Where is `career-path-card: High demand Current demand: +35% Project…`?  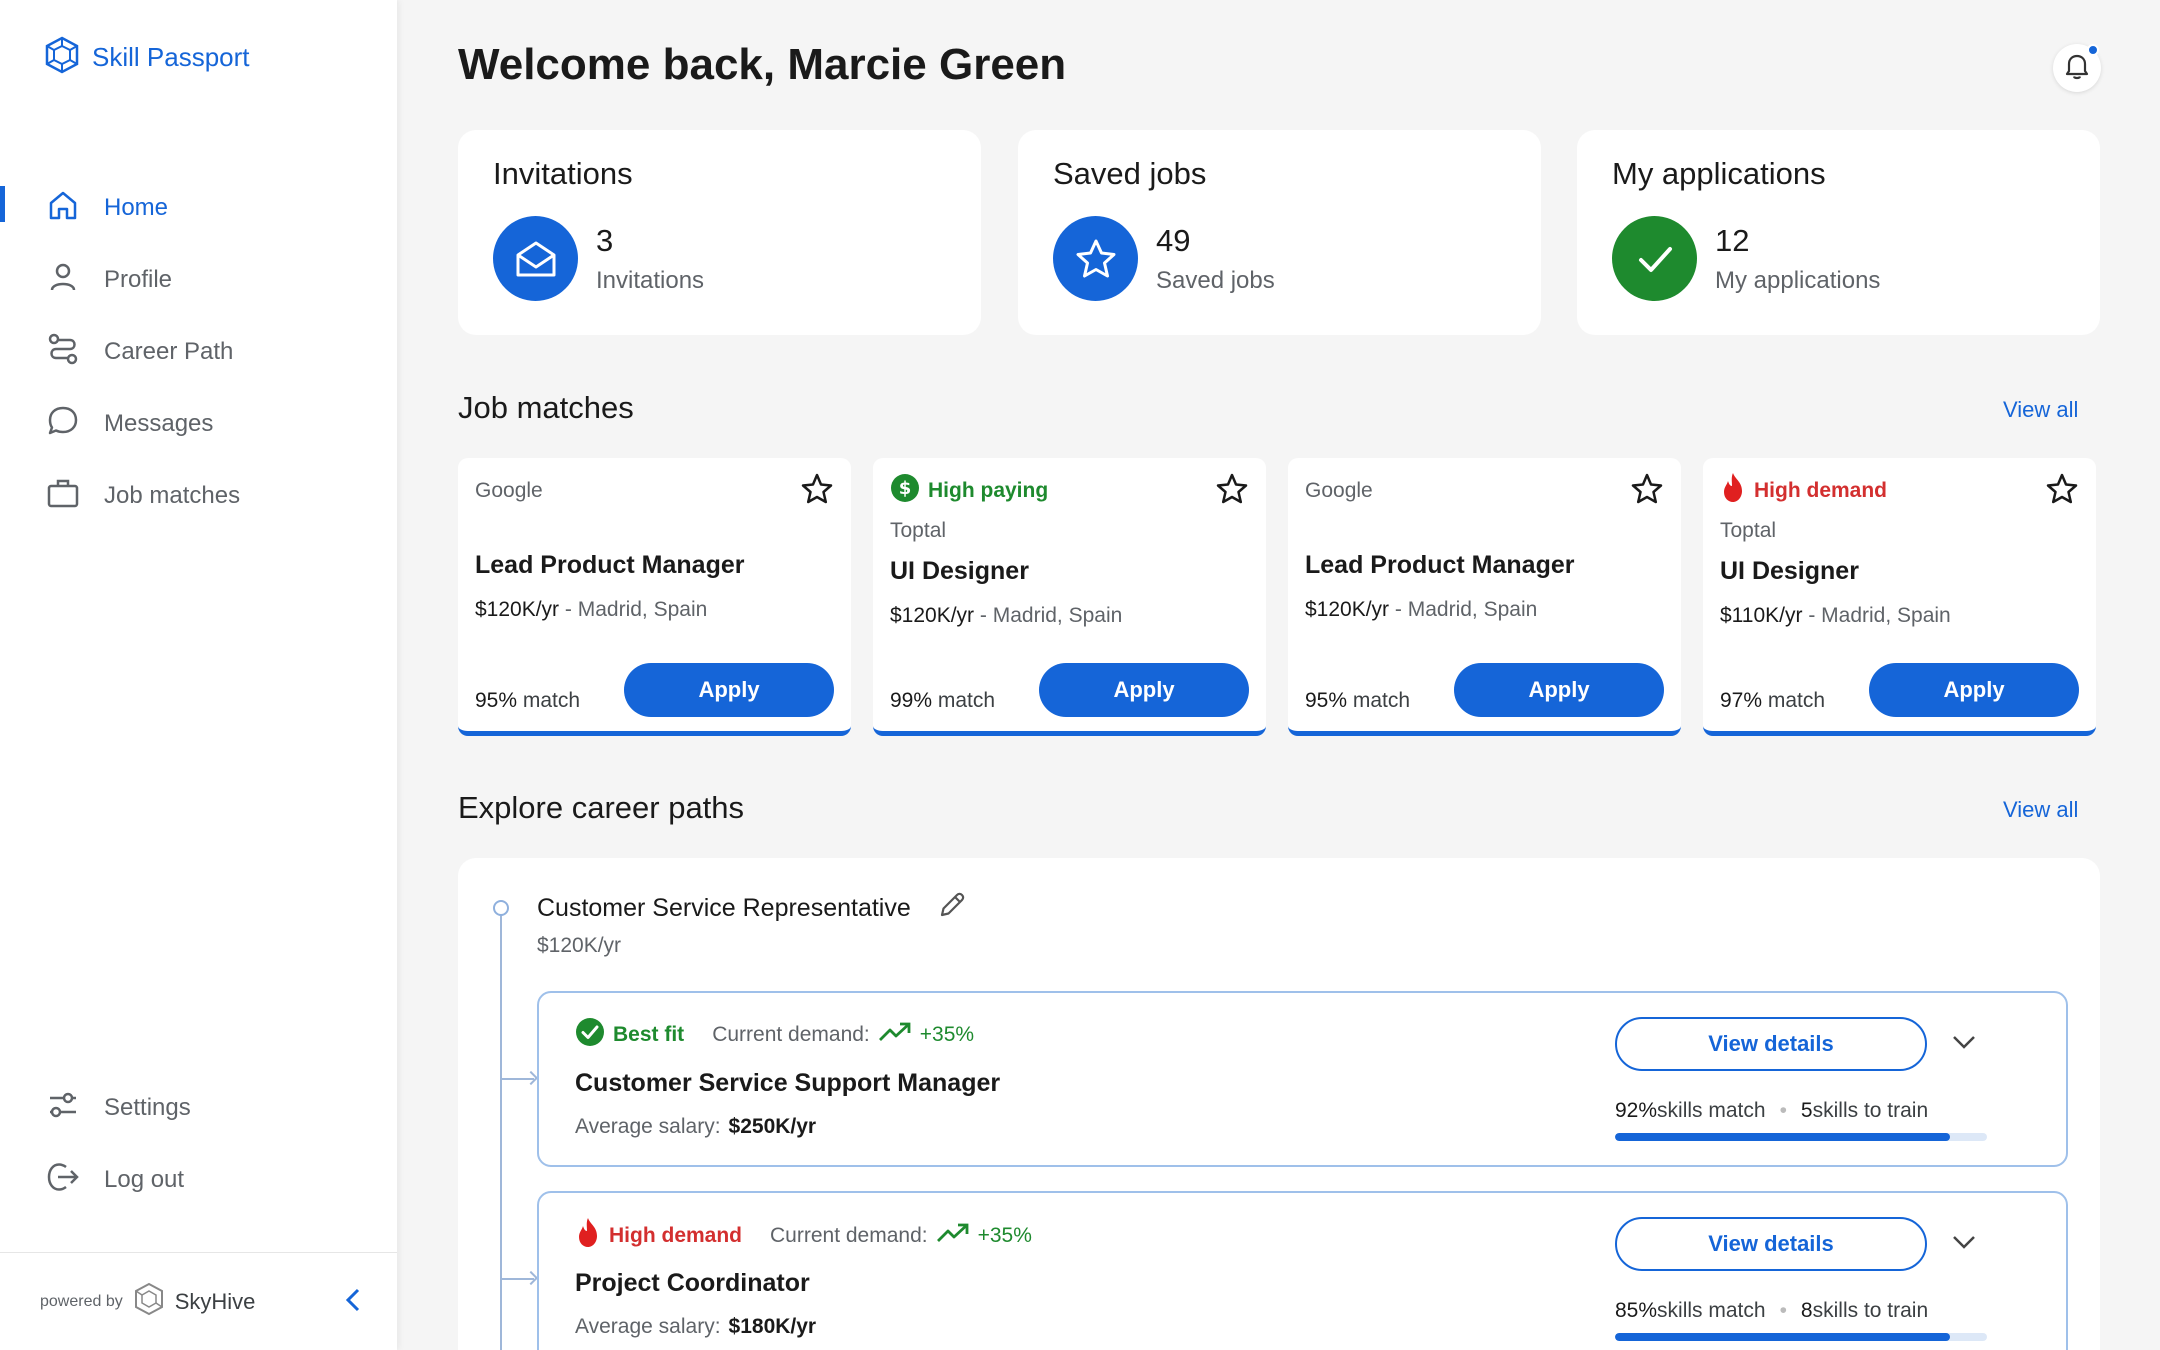
career-path-card: High demand Current demand: +35% Project… is located at coordinates (1302, 1270).